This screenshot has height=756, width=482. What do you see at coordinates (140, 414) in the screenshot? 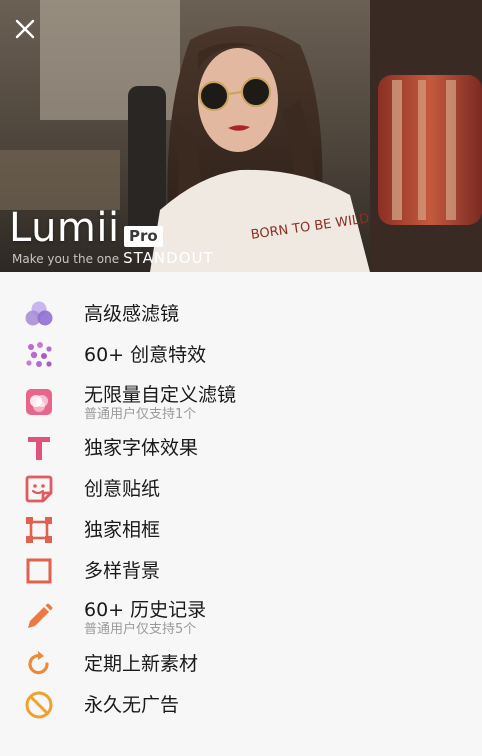
I see `feature-note: 普通用户仅支持1个` at bounding box center [140, 414].